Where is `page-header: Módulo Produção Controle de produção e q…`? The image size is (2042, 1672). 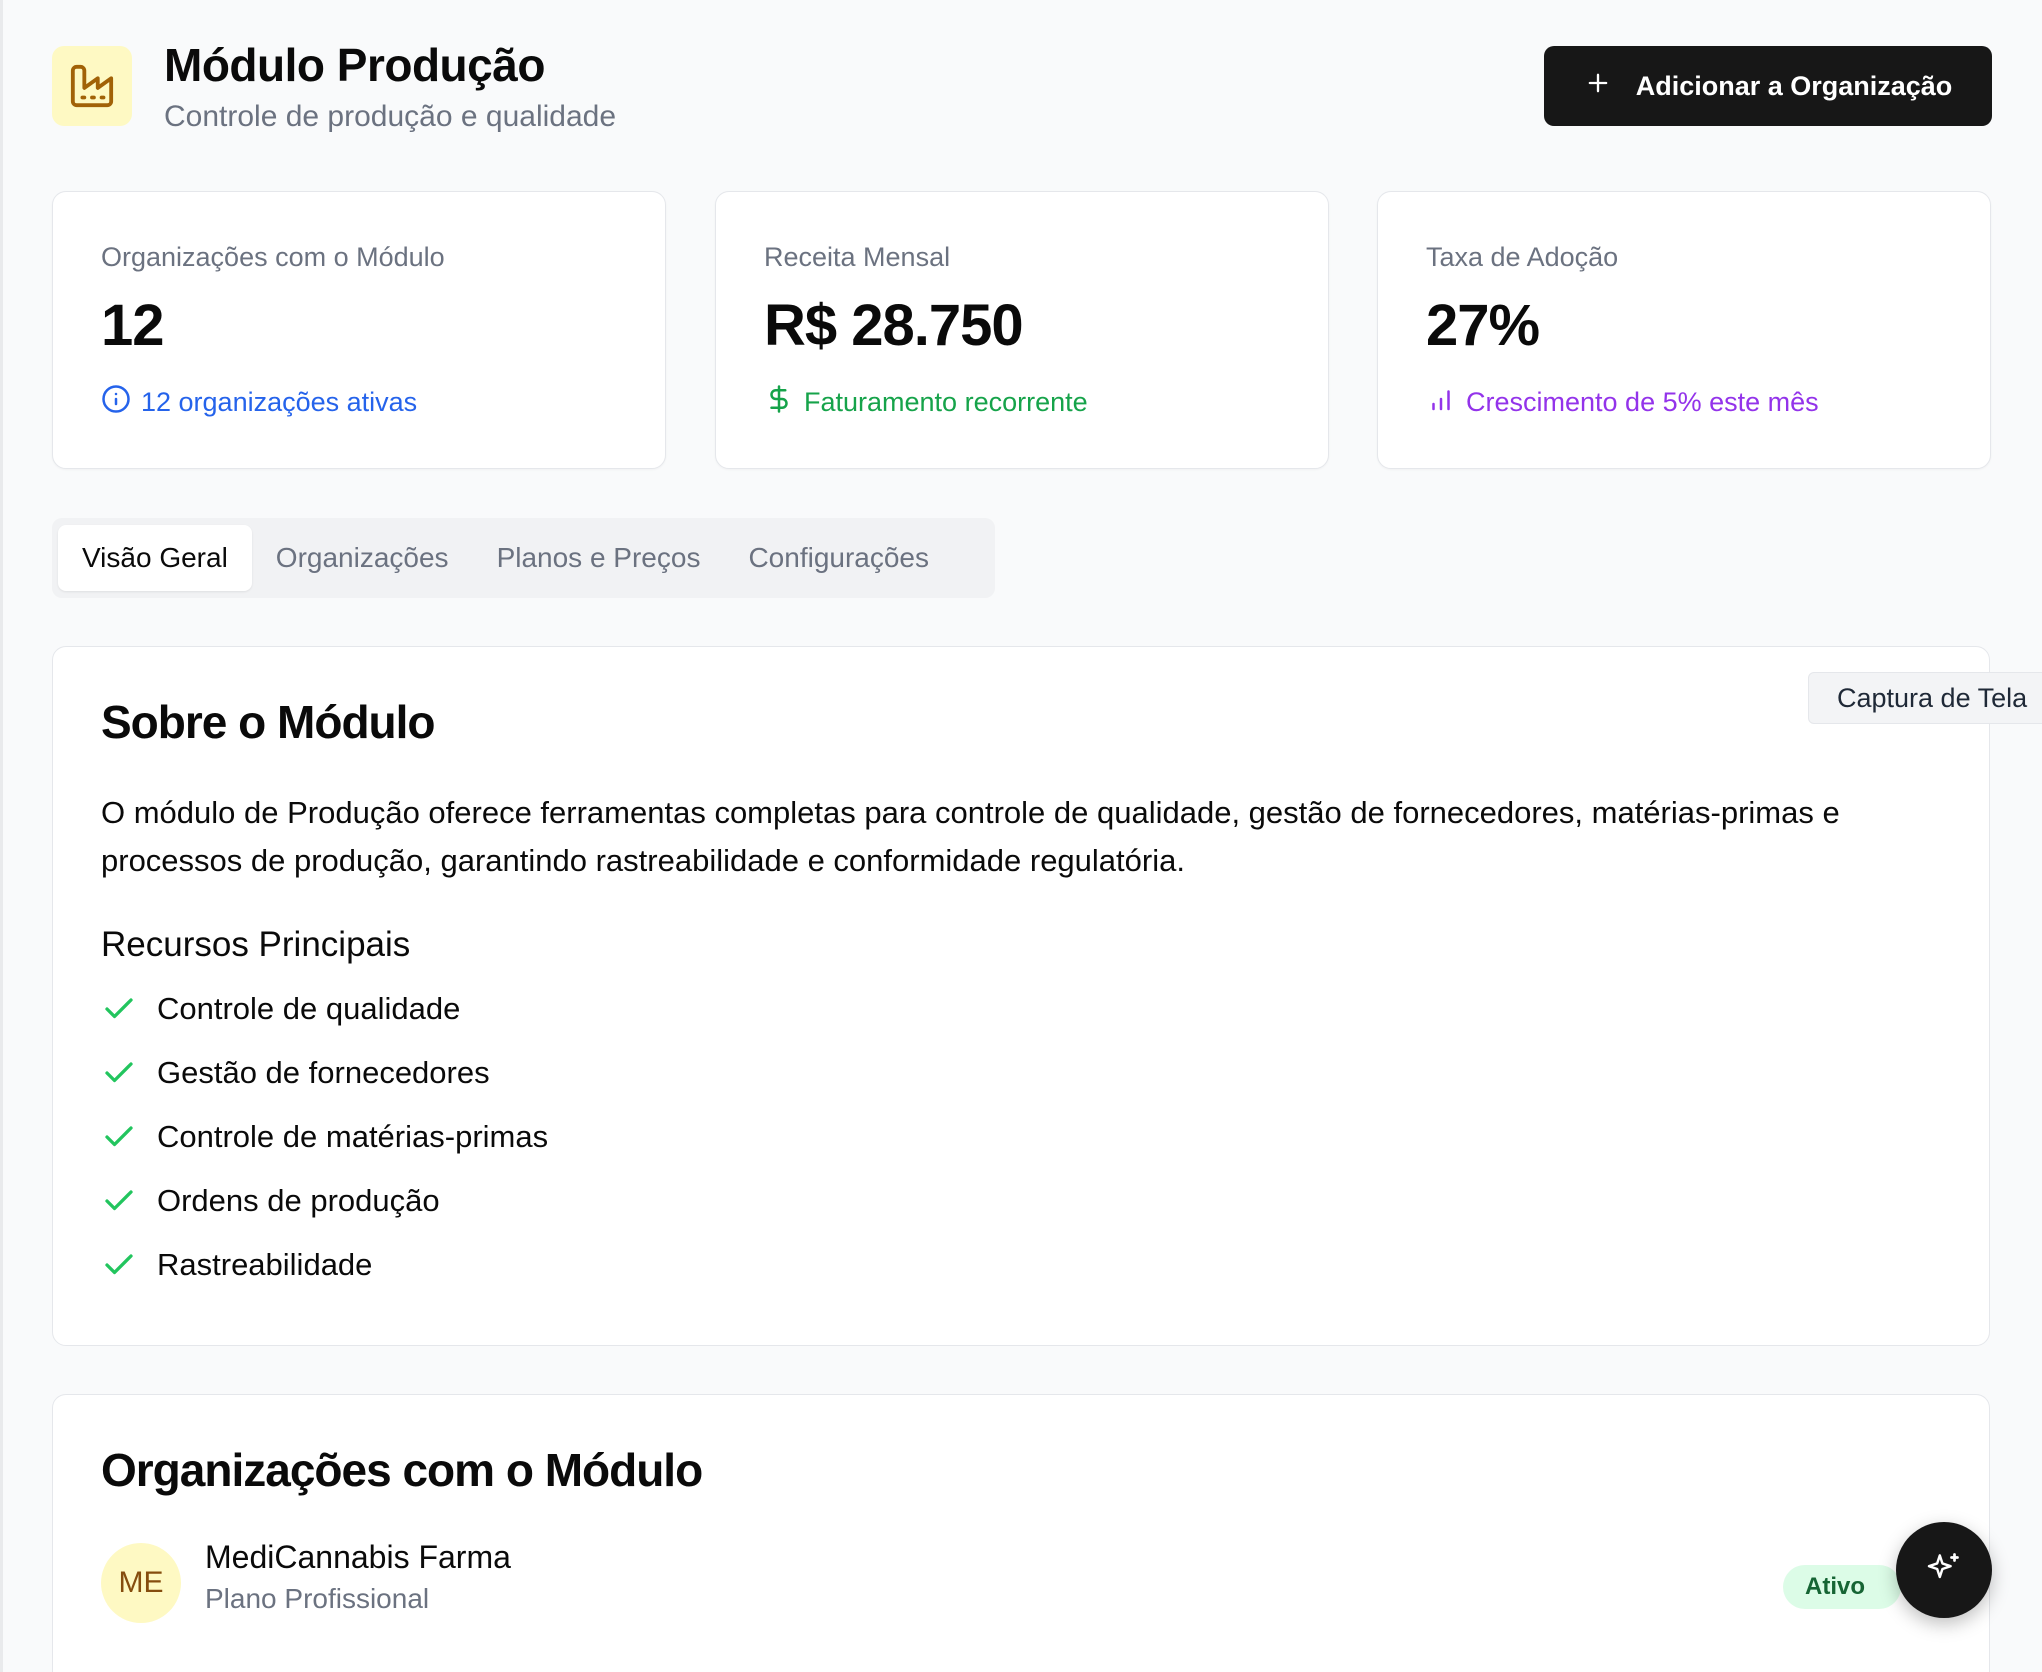
page-header: Módulo Produção Controle de produção e q… is located at coordinates (1022, 89).